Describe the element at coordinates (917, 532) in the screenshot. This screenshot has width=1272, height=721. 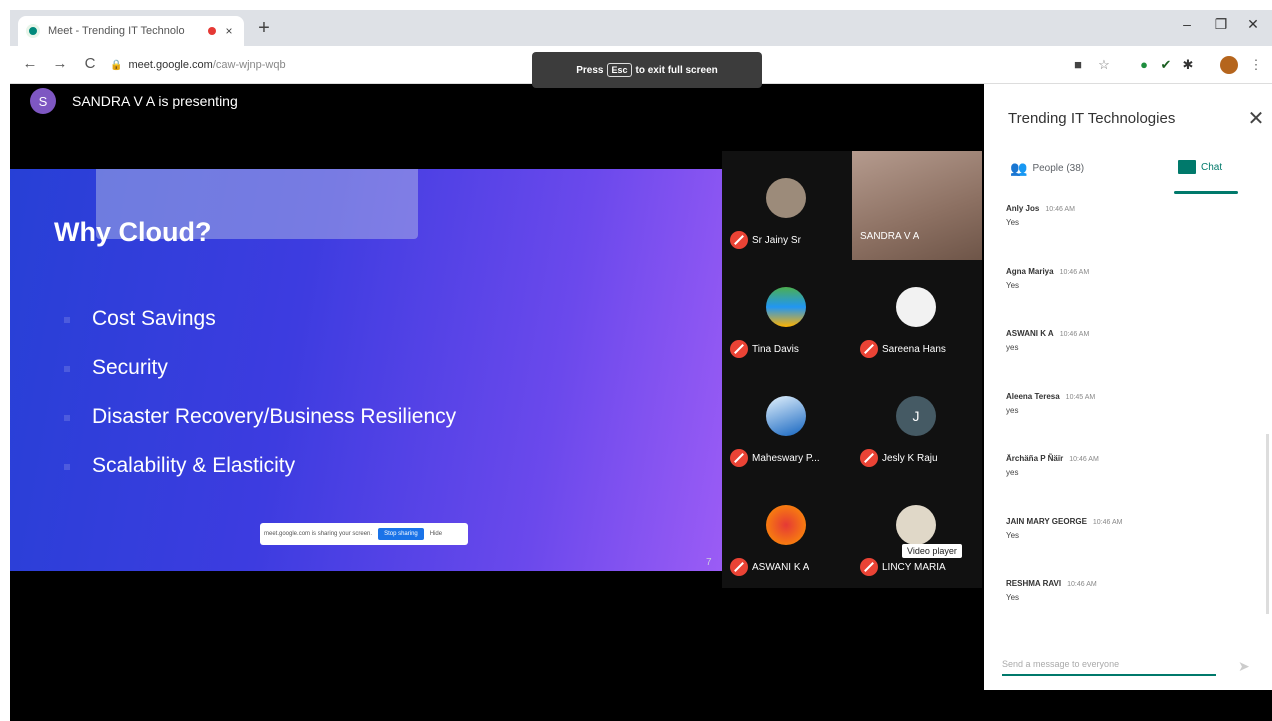
I see `participant-tile: LINCY MARIA` at that location.